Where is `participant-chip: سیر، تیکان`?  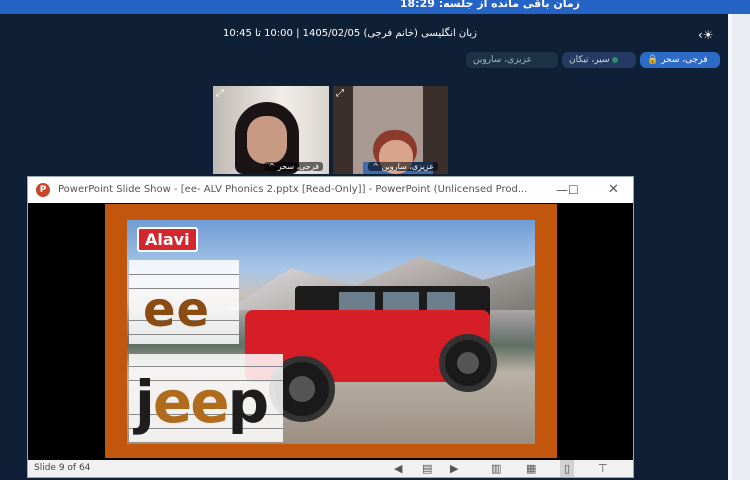
participant-chip: سیر، تیکان is located at coordinates (599, 60).